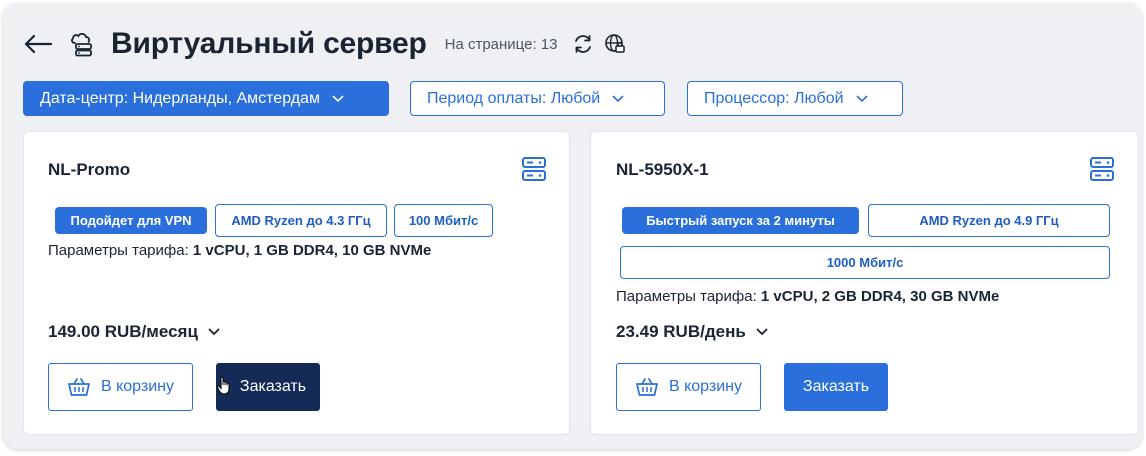  What do you see at coordinates (82, 44) in the screenshot?
I see `cloud-server-icon` at bounding box center [82, 44].